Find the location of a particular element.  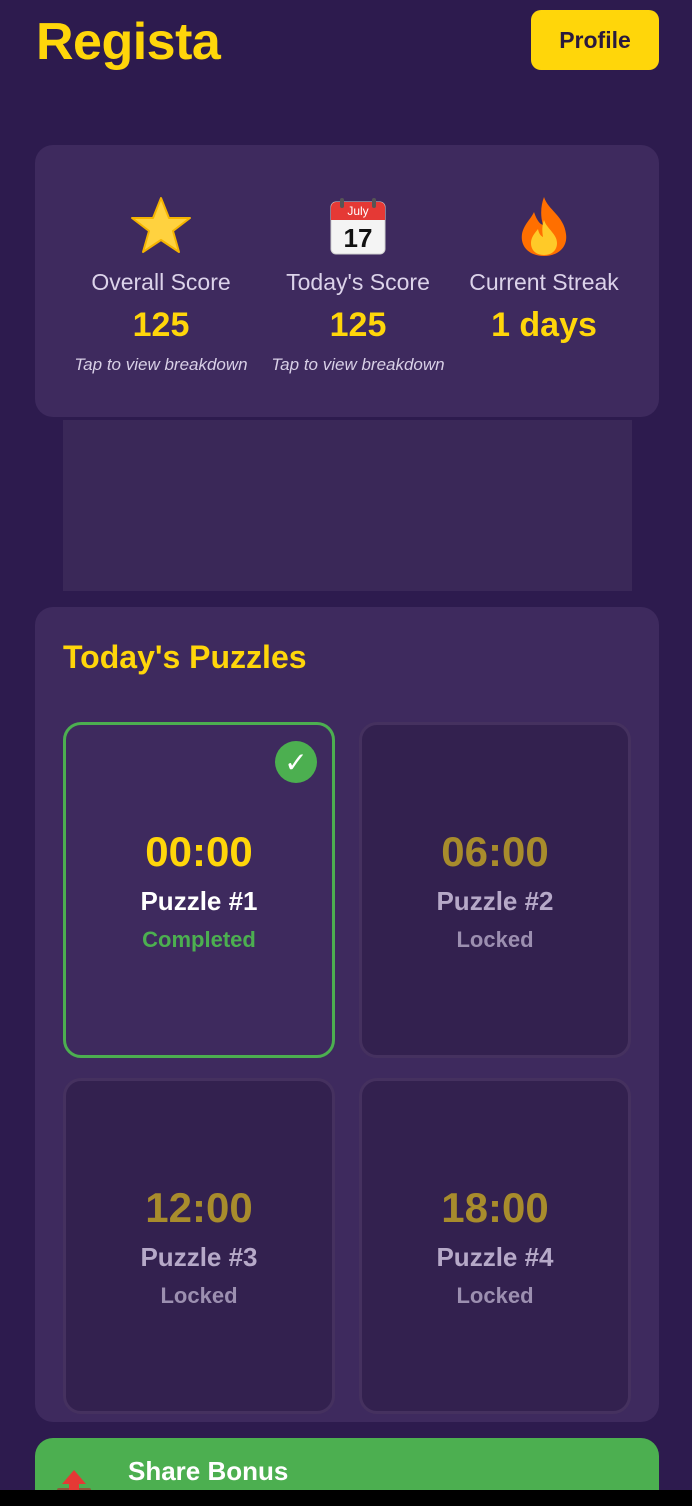

stat-current-streak: Current Streak 1 days is located at coordinates (544, 281).